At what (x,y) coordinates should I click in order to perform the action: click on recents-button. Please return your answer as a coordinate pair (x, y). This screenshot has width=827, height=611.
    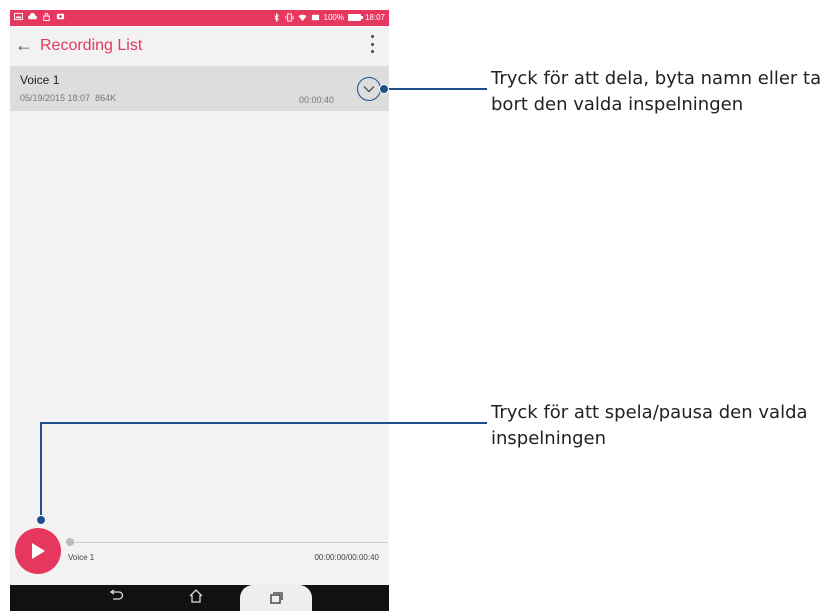
    Looking at the image, I should click on (276, 598).